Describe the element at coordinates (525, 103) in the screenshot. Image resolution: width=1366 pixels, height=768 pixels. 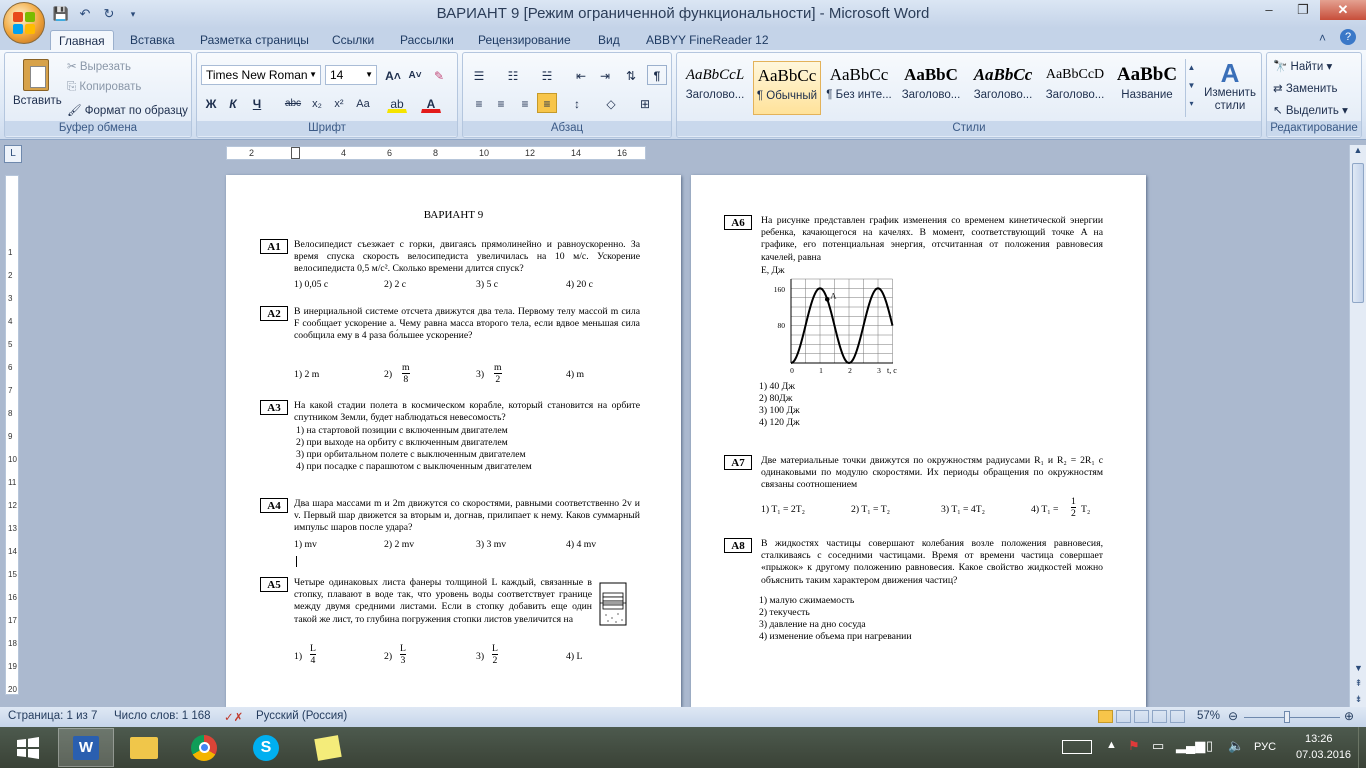
I see `align-right-icon: ≡` at that location.